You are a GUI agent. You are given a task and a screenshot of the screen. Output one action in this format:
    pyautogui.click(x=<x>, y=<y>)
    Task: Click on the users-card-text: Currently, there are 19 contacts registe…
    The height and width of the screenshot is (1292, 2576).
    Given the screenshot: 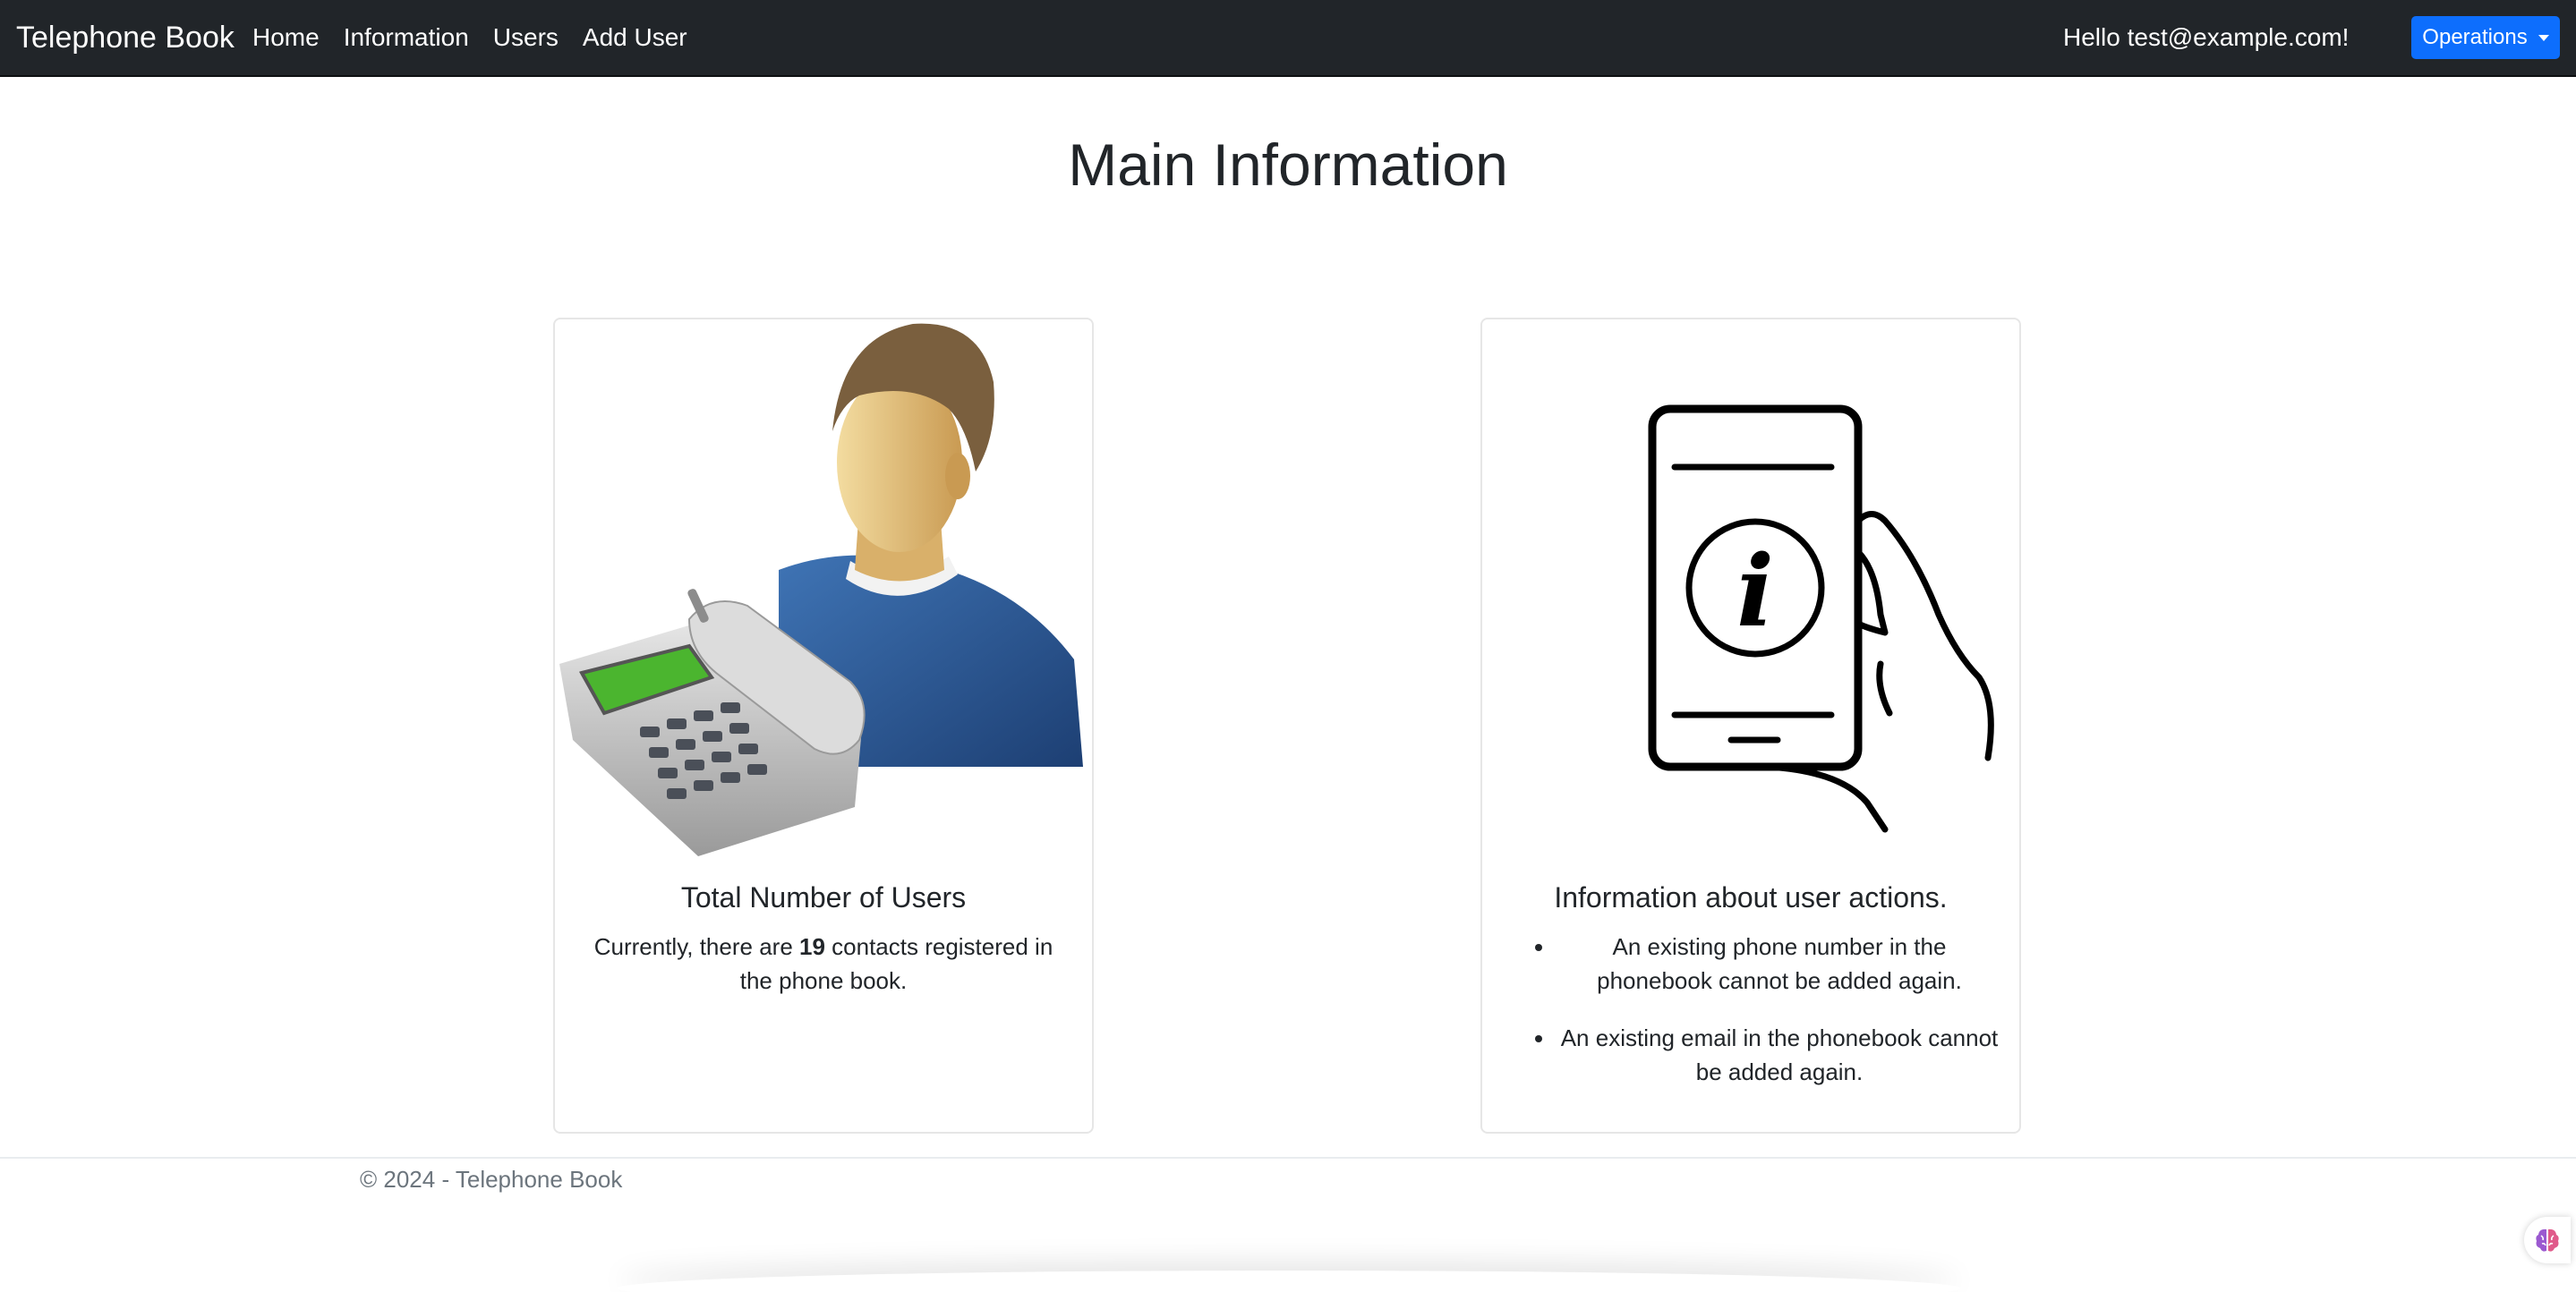 What is the action you would take?
    pyautogui.click(x=823, y=964)
    